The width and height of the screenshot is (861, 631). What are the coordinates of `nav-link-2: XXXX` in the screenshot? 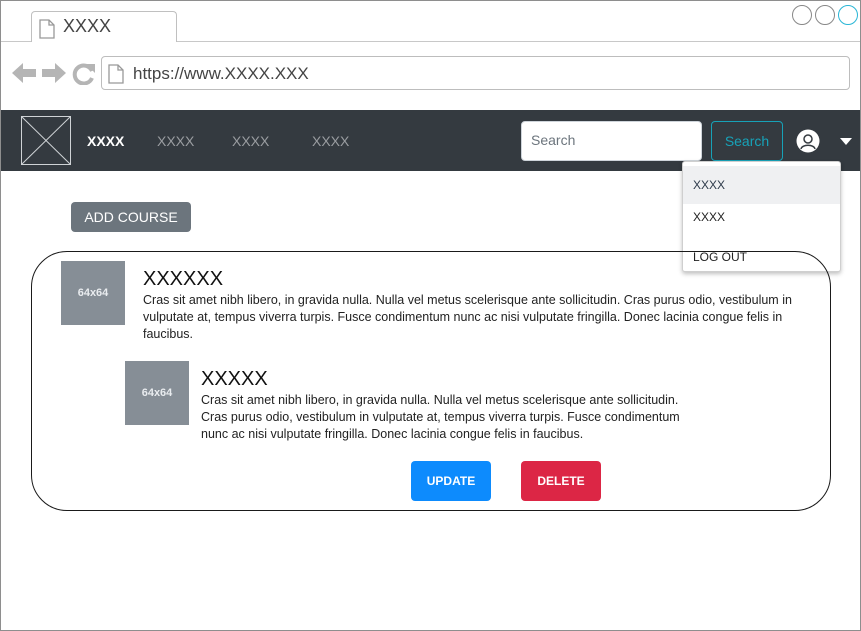 It's located at (175, 141).